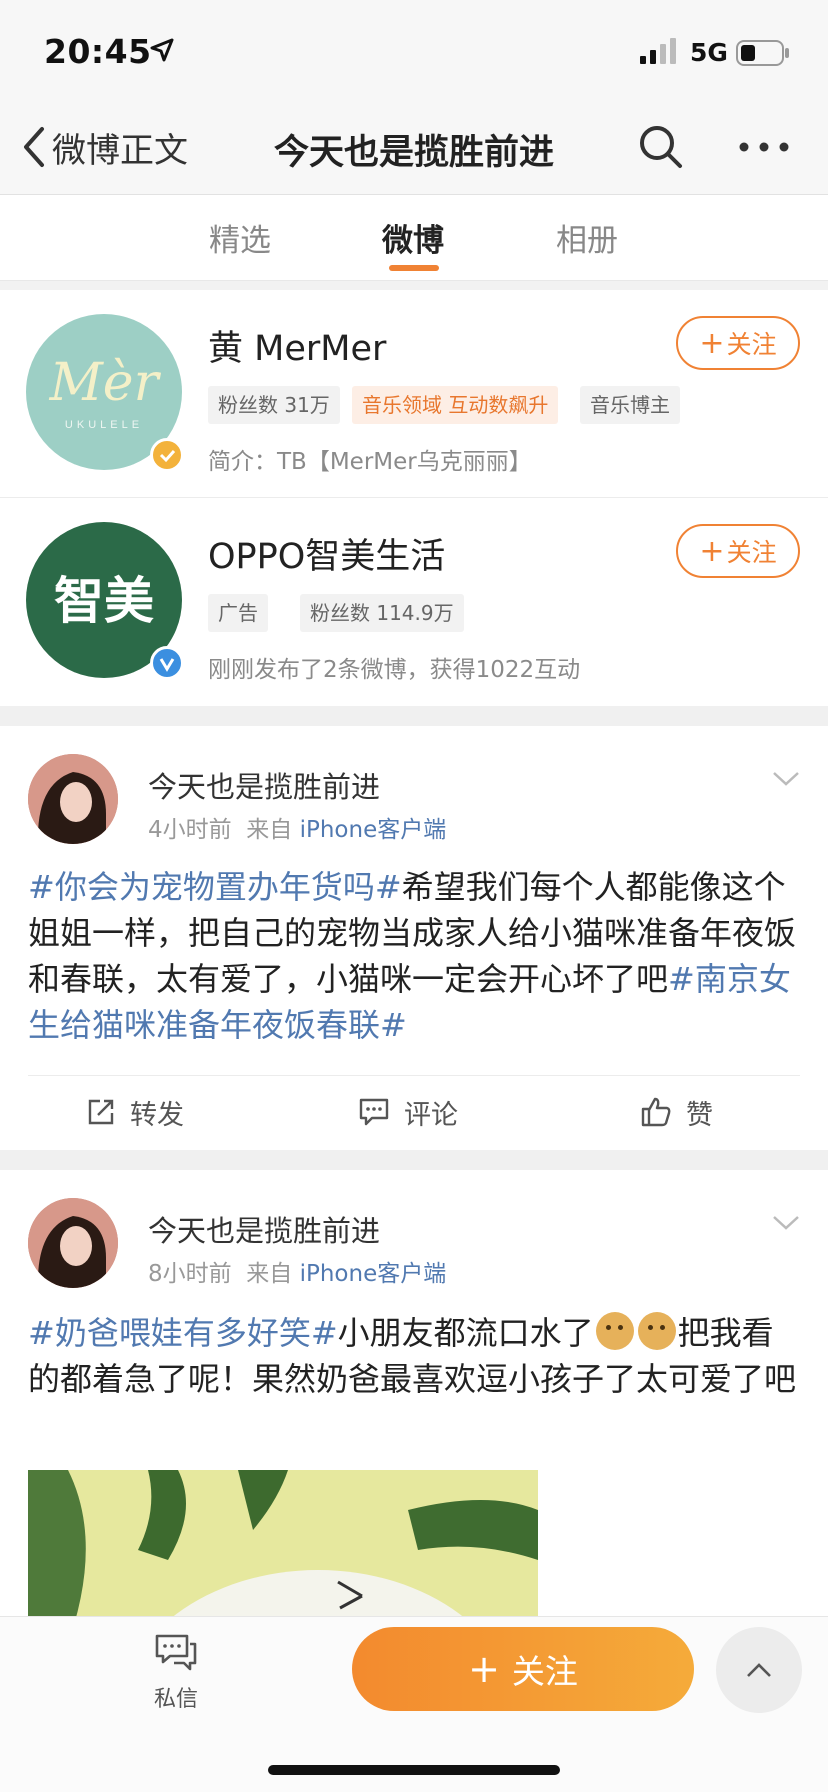 This screenshot has height=1792, width=828. I want to click on location-arrow-icon, so click(162, 50).